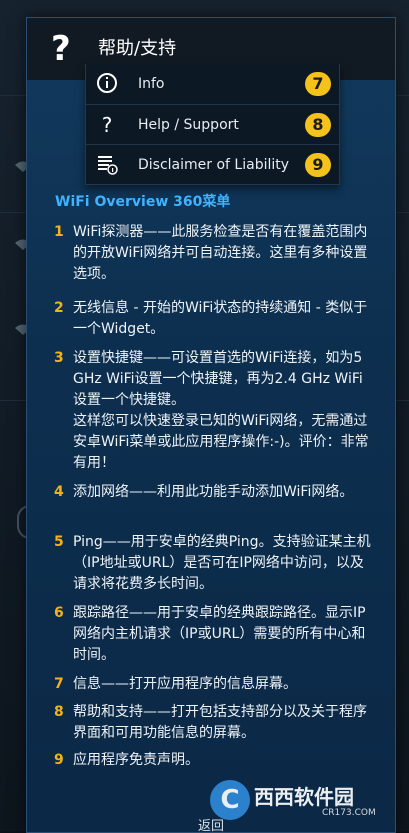  I want to click on item-number: 5, so click(59, 542).